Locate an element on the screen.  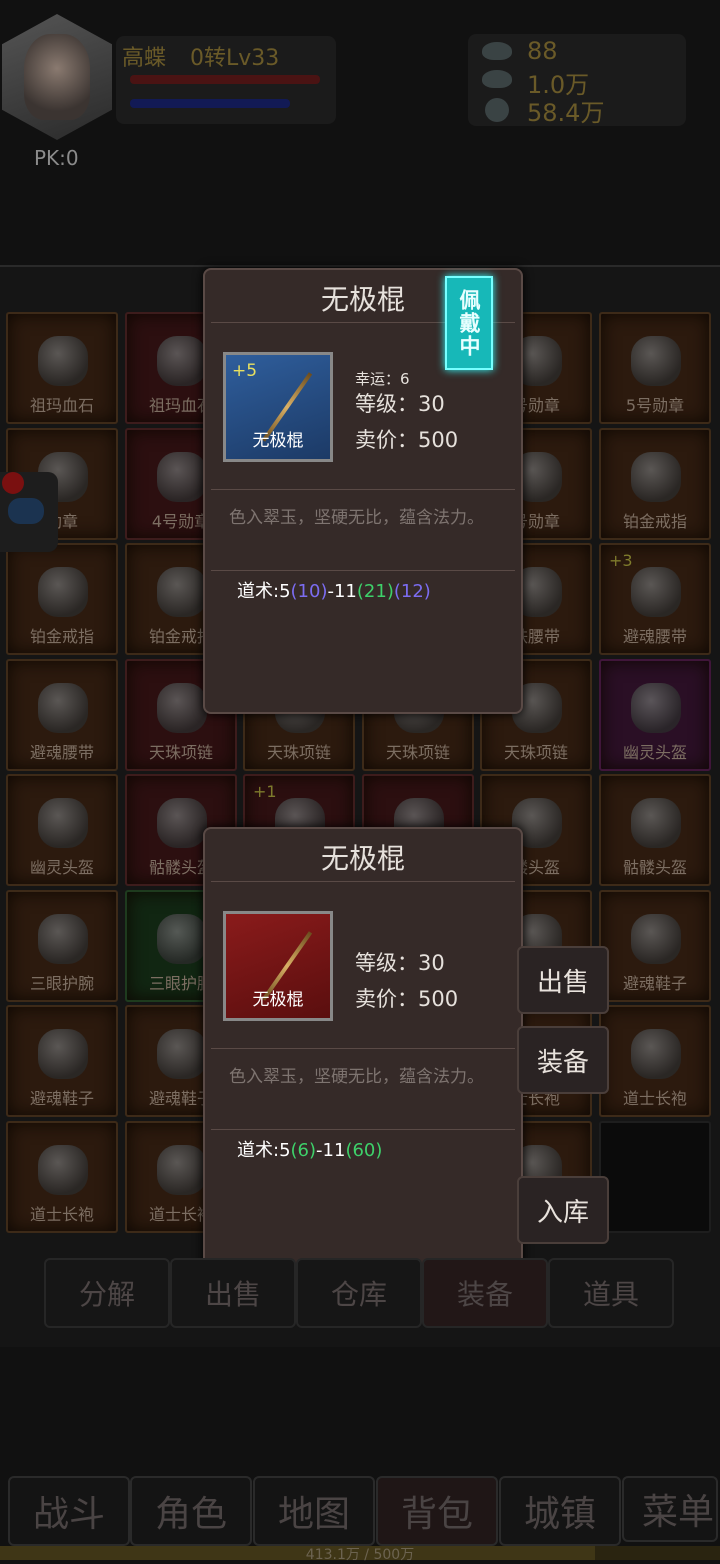
item-icon: 无极棍 is located at coordinates (278, 966).